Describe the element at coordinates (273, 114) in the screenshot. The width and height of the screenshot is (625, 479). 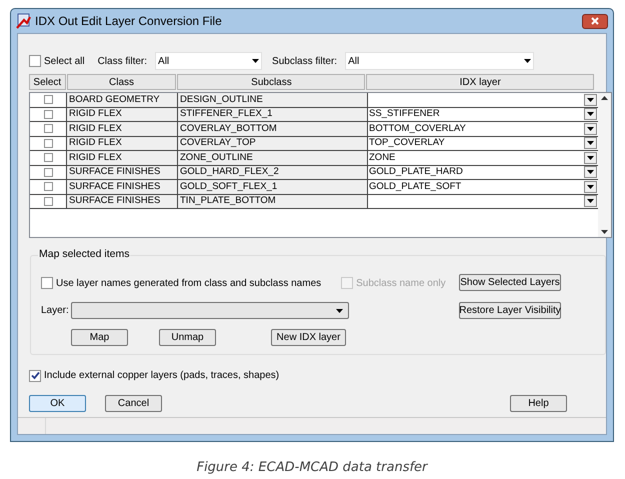
I see `table-cell: STIFFENER_FLEX_1` at that location.